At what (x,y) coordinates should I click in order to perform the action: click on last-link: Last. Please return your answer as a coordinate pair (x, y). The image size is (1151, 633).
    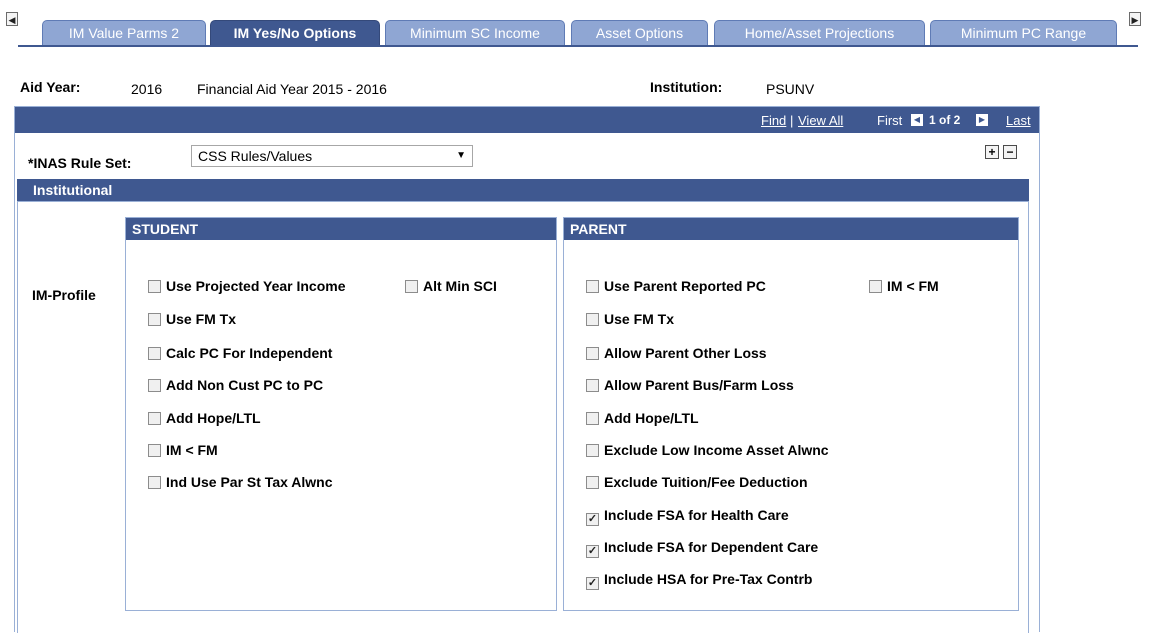
    Looking at the image, I should click on (1018, 120).